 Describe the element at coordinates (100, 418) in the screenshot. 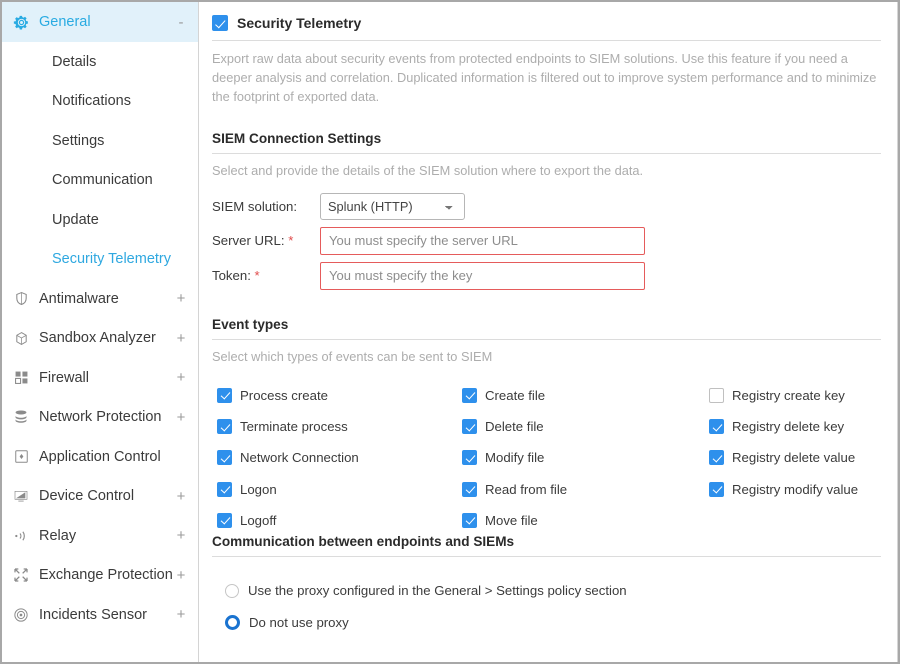

I see `sidebar-item-network-protection: Network Protection +` at that location.